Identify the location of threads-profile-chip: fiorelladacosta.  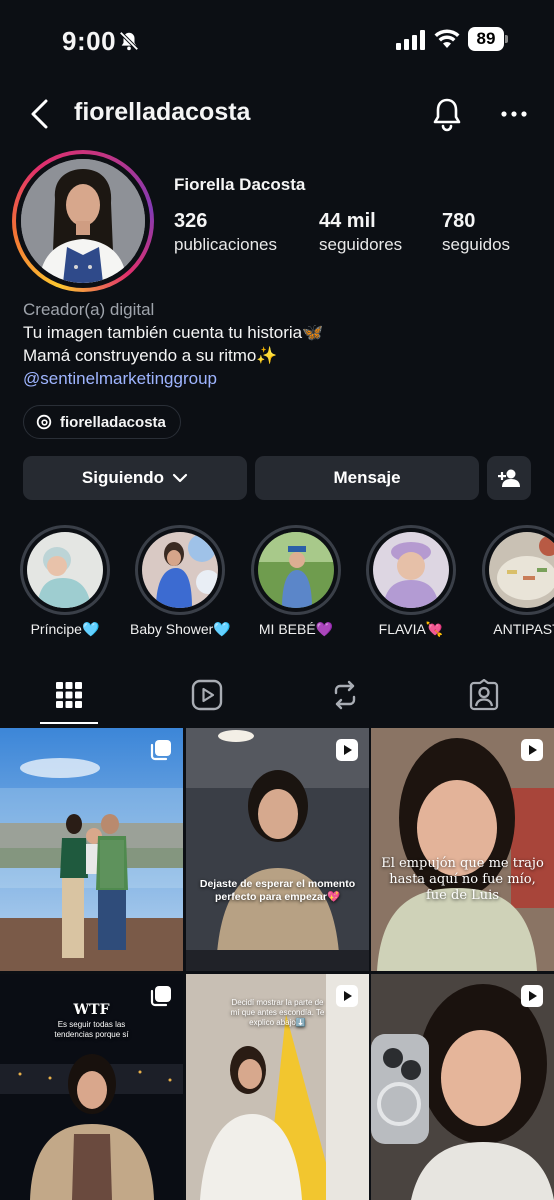
(102, 422).